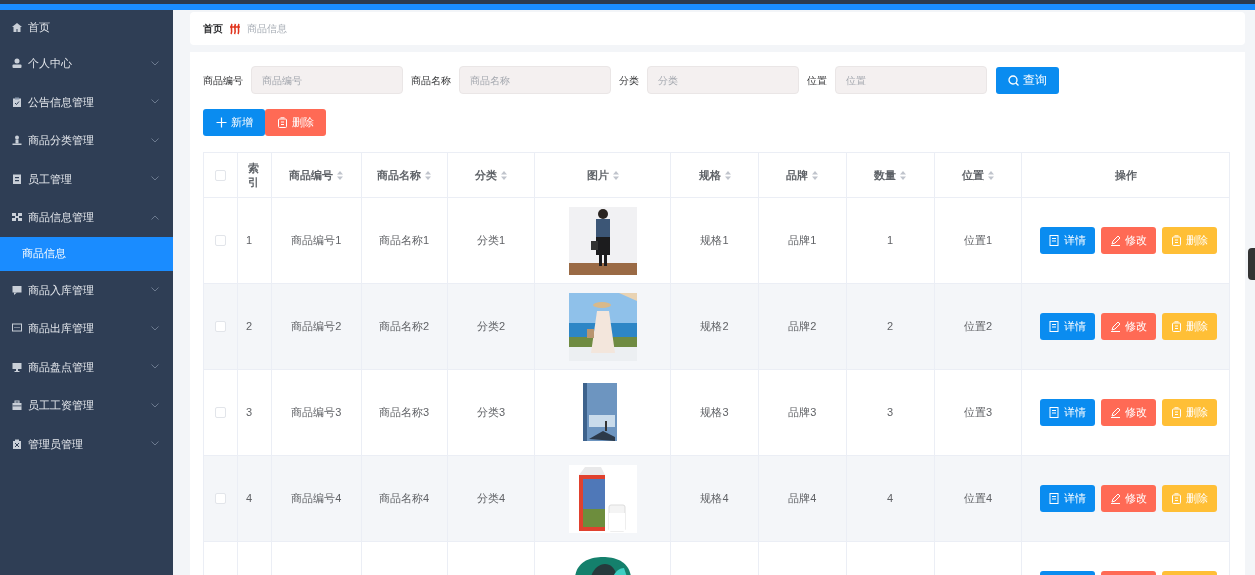  What do you see at coordinates (490, 499) in the screenshot?
I see `table-cell-text: 分类4` at bounding box center [490, 499].